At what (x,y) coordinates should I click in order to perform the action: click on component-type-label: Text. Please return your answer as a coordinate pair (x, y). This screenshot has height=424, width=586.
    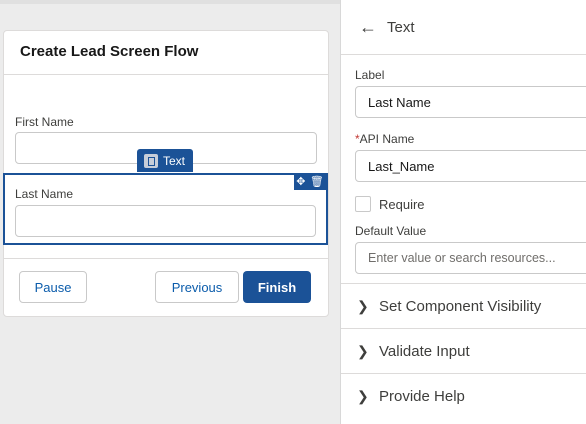
    Looking at the image, I should click on (174, 160).